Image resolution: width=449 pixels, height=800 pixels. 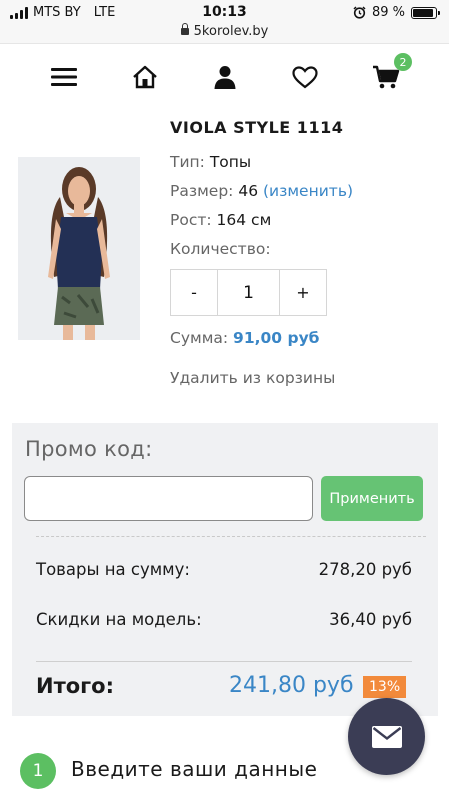 I want to click on goods-total-row: Товары на сумму: 278,20 руб, so click(x=224, y=569).